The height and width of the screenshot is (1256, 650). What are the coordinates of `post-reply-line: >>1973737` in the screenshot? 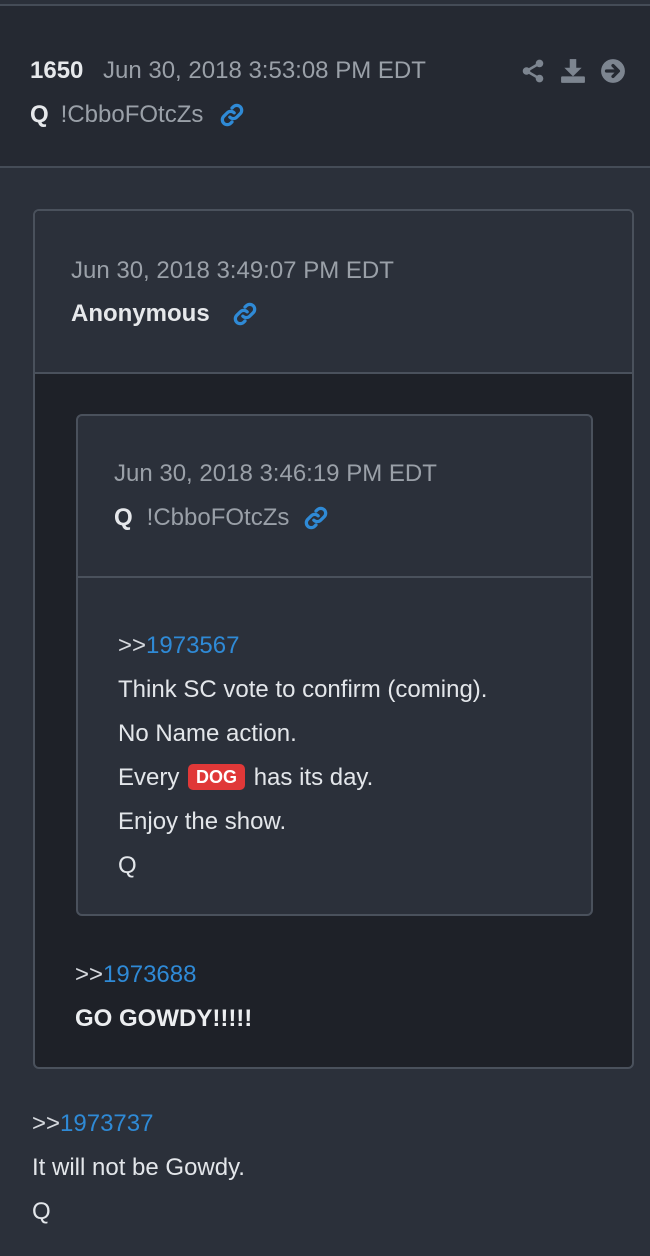 It's located at (138, 1124).